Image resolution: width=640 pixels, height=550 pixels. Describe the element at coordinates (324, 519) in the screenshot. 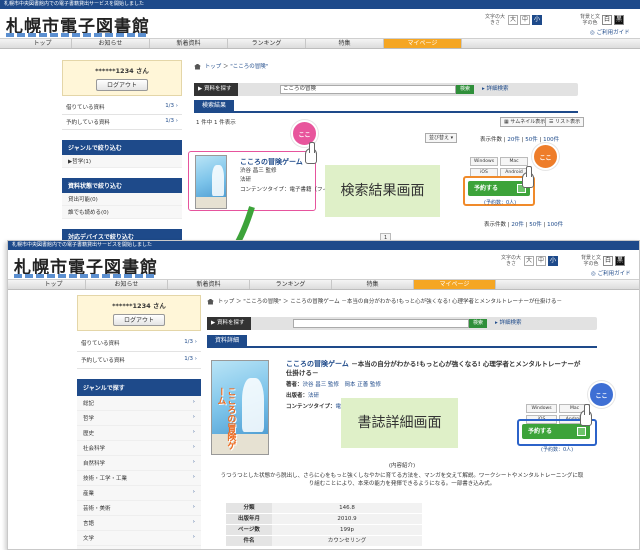

I see `table-row: 出版年月 2010.9` at that location.